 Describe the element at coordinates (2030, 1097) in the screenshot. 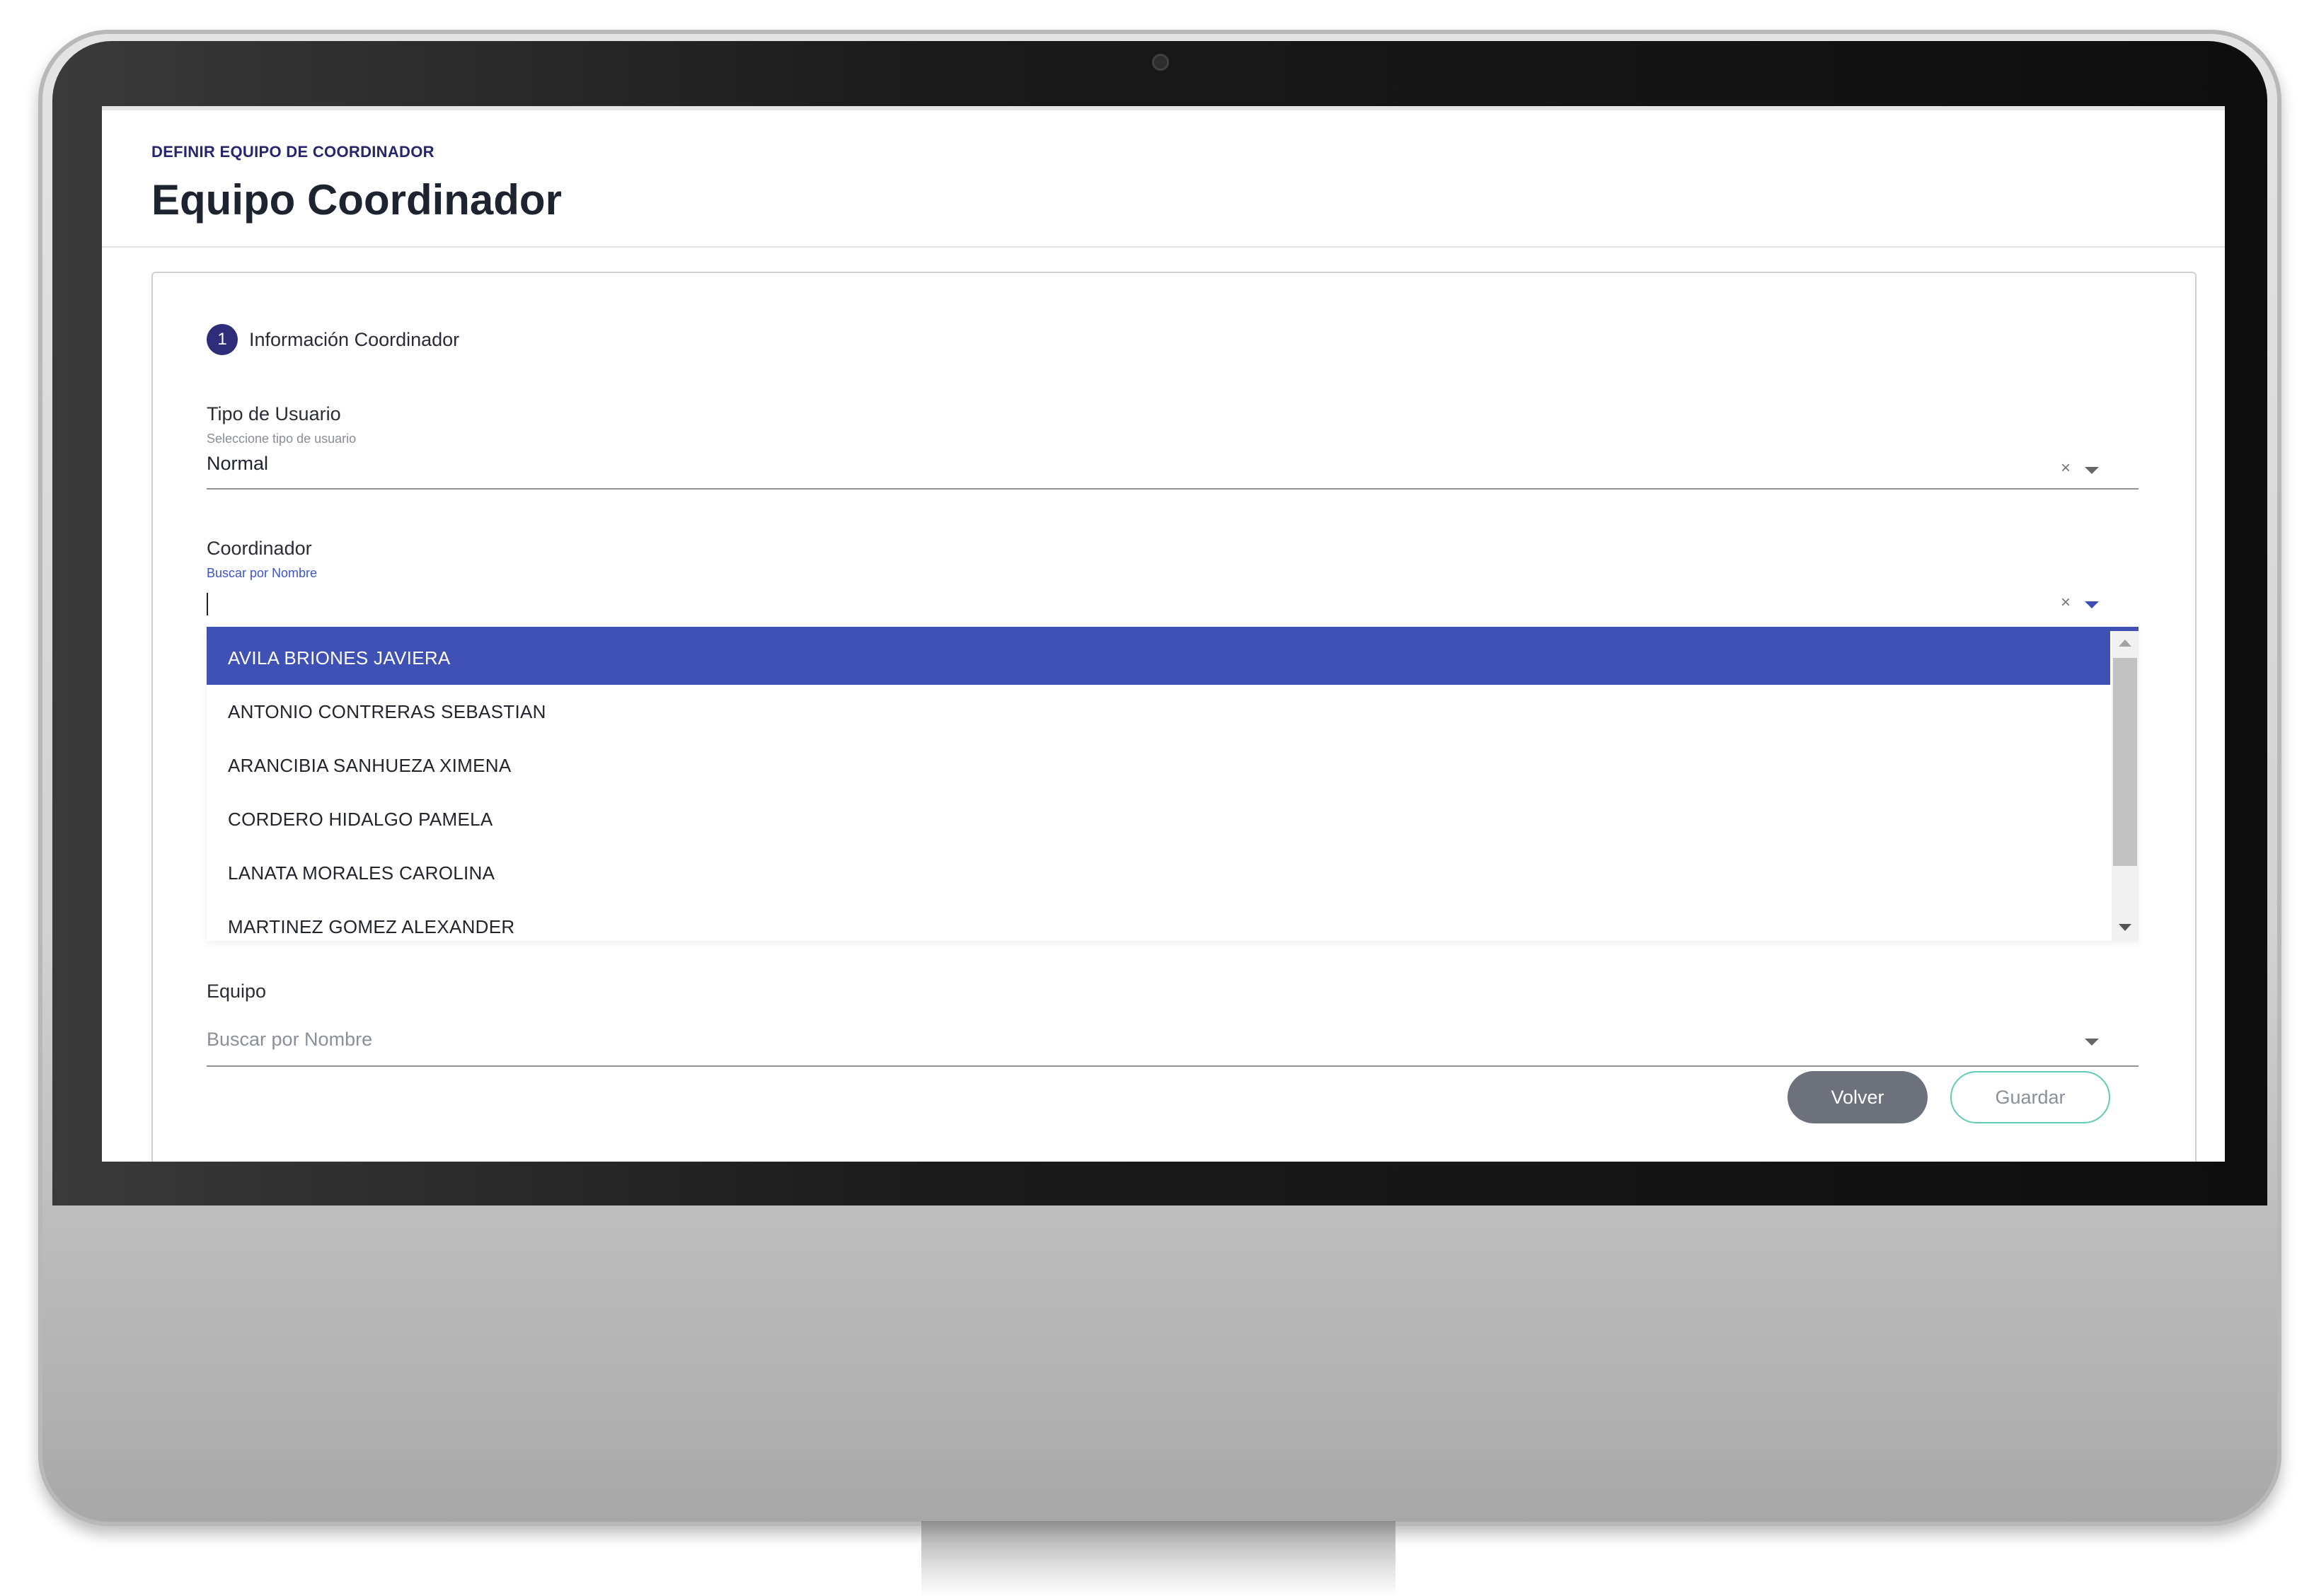

I see `save-button: Guardar` at that location.